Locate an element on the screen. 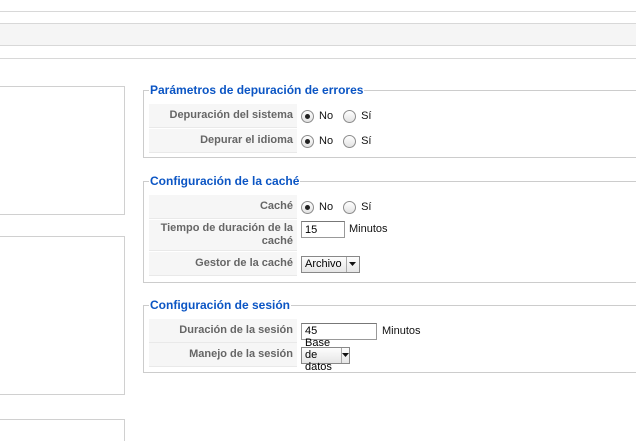 This screenshot has height=441, width=636. cache-handler-value: Archivo is located at coordinates (323, 264).